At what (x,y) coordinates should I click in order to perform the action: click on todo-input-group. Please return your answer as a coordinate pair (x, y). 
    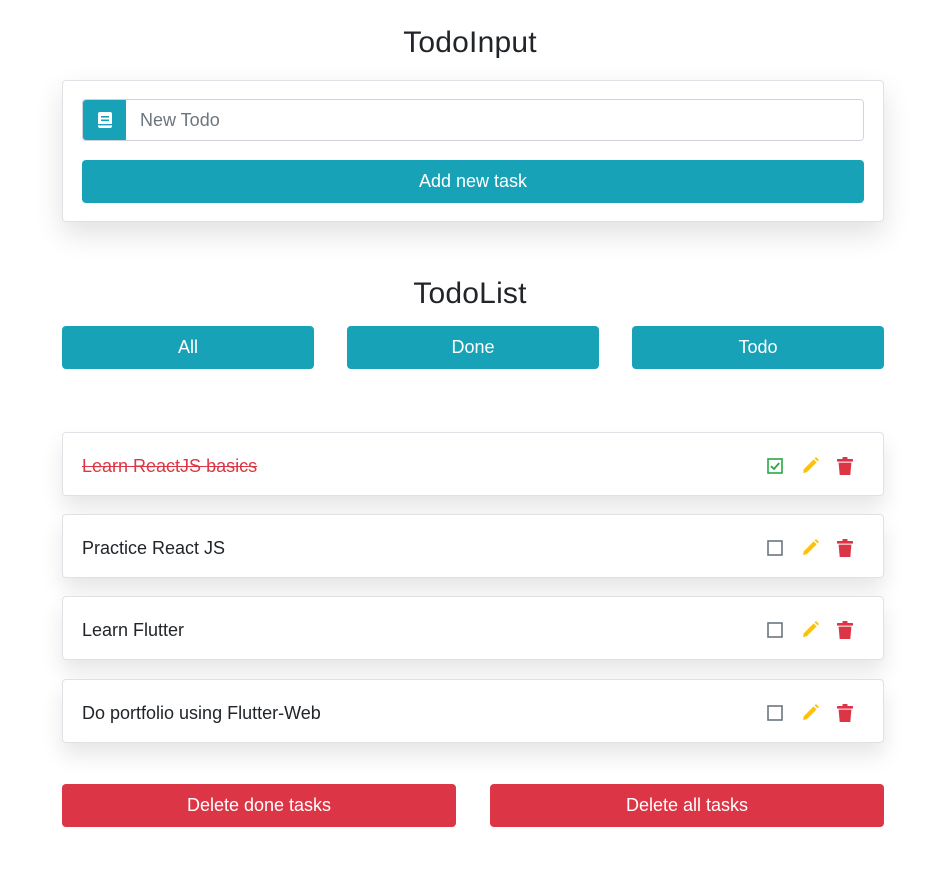
    Looking at the image, I should click on (473, 120).